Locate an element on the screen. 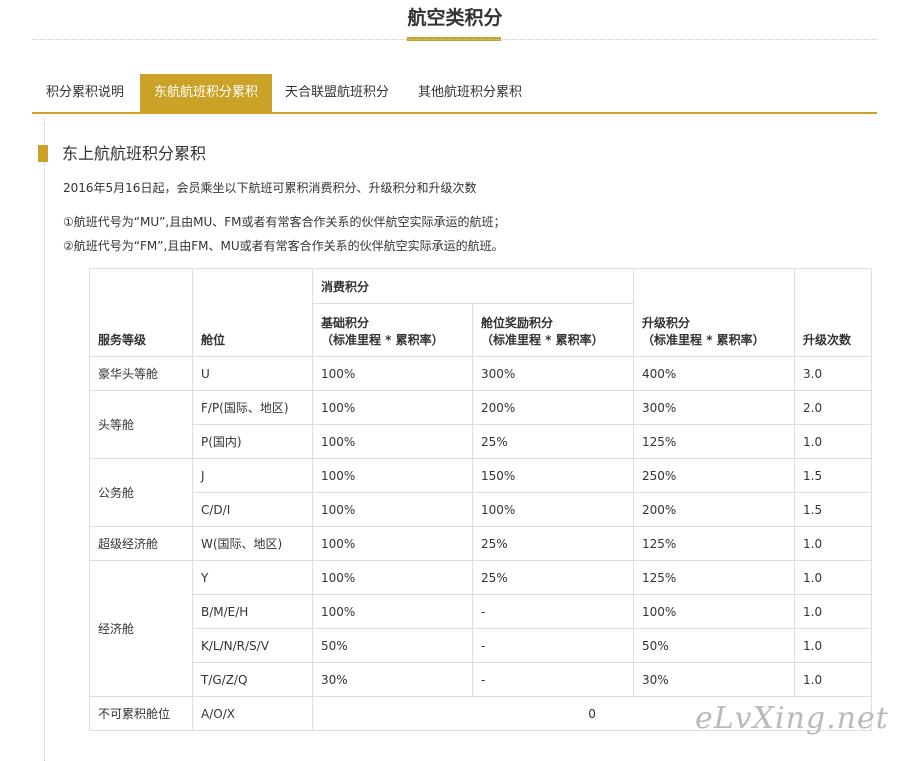 The height and width of the screenshot is (761, 910). page-title: 航空类积分 is located at coordinates (455, 18).